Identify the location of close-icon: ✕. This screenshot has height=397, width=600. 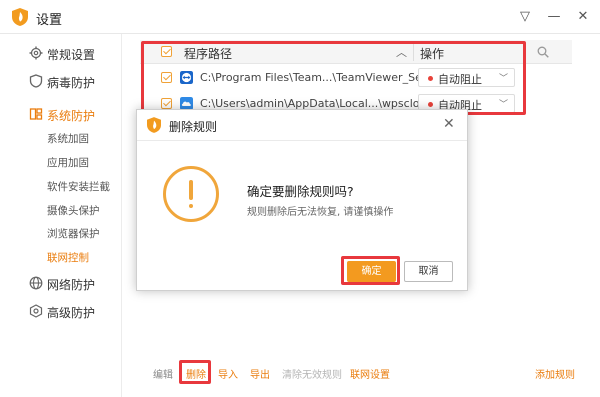
(449, 124).